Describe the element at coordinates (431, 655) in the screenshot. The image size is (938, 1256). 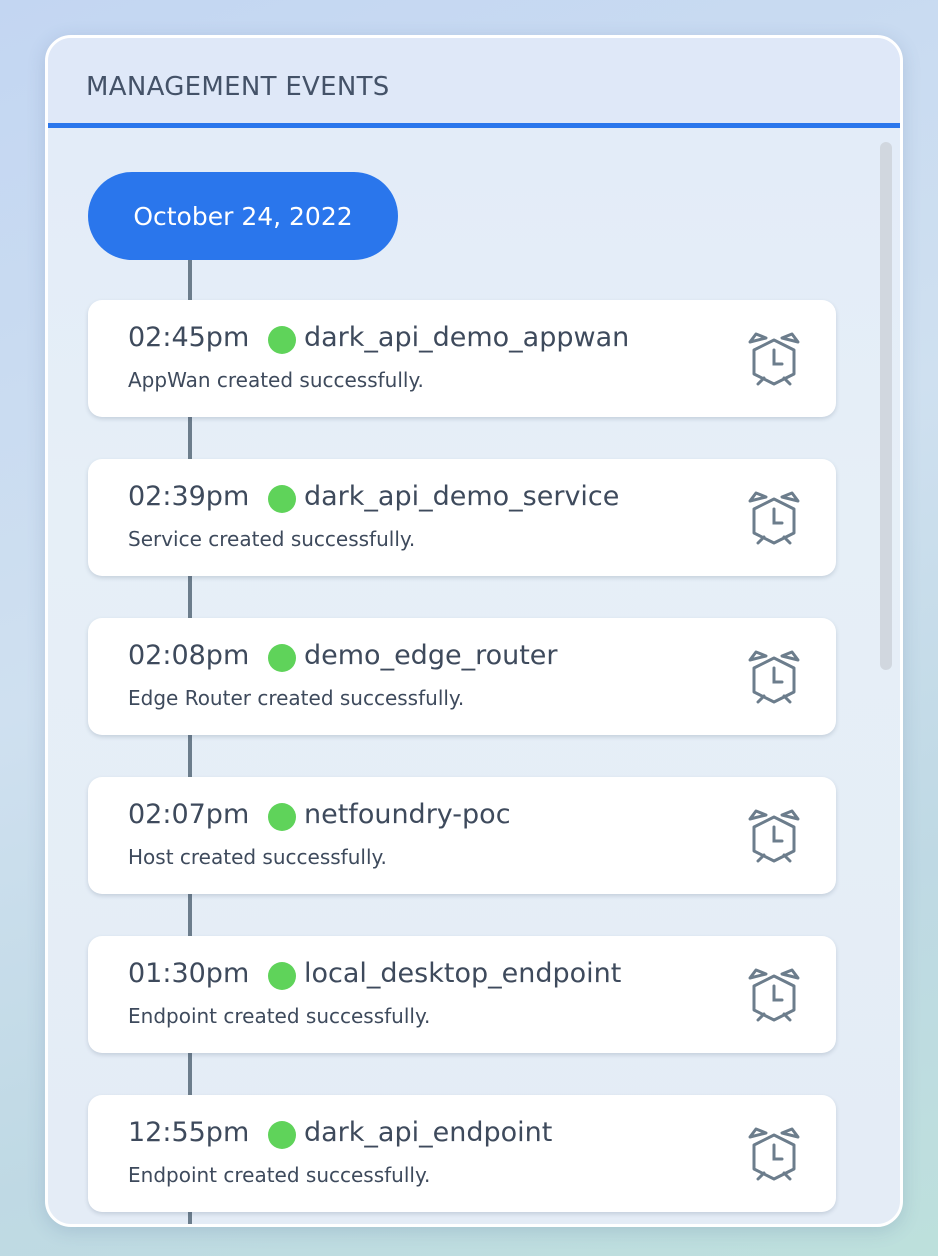
I see `event-name: demo_edge_router` at that location.